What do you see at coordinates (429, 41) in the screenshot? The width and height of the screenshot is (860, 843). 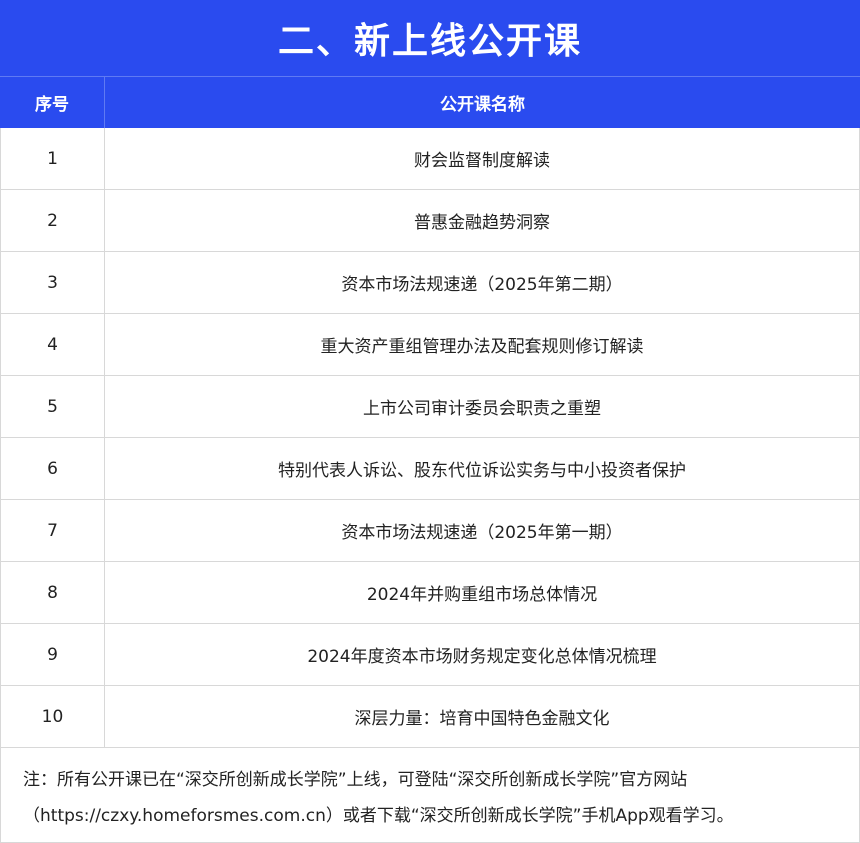 I see `page-title: 二、新上线公开课` at bounding box center [429, 41].